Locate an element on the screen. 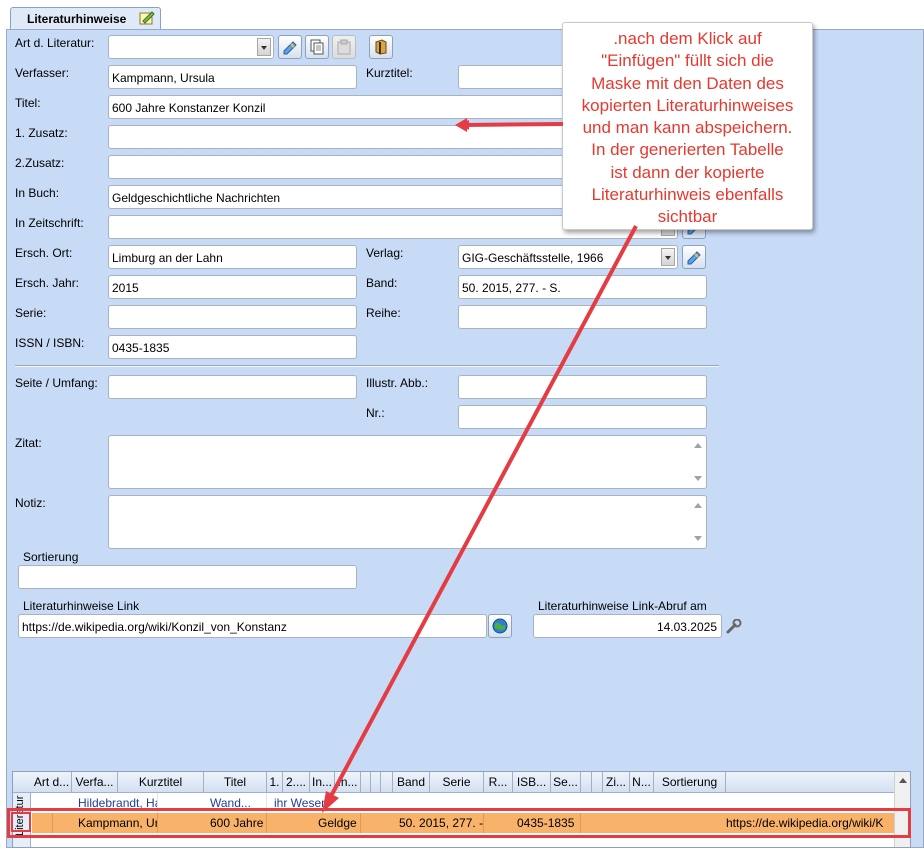 The image size is (924, 848). kurztitel-label: Kurztitel: is located at coordinates (389, 73).